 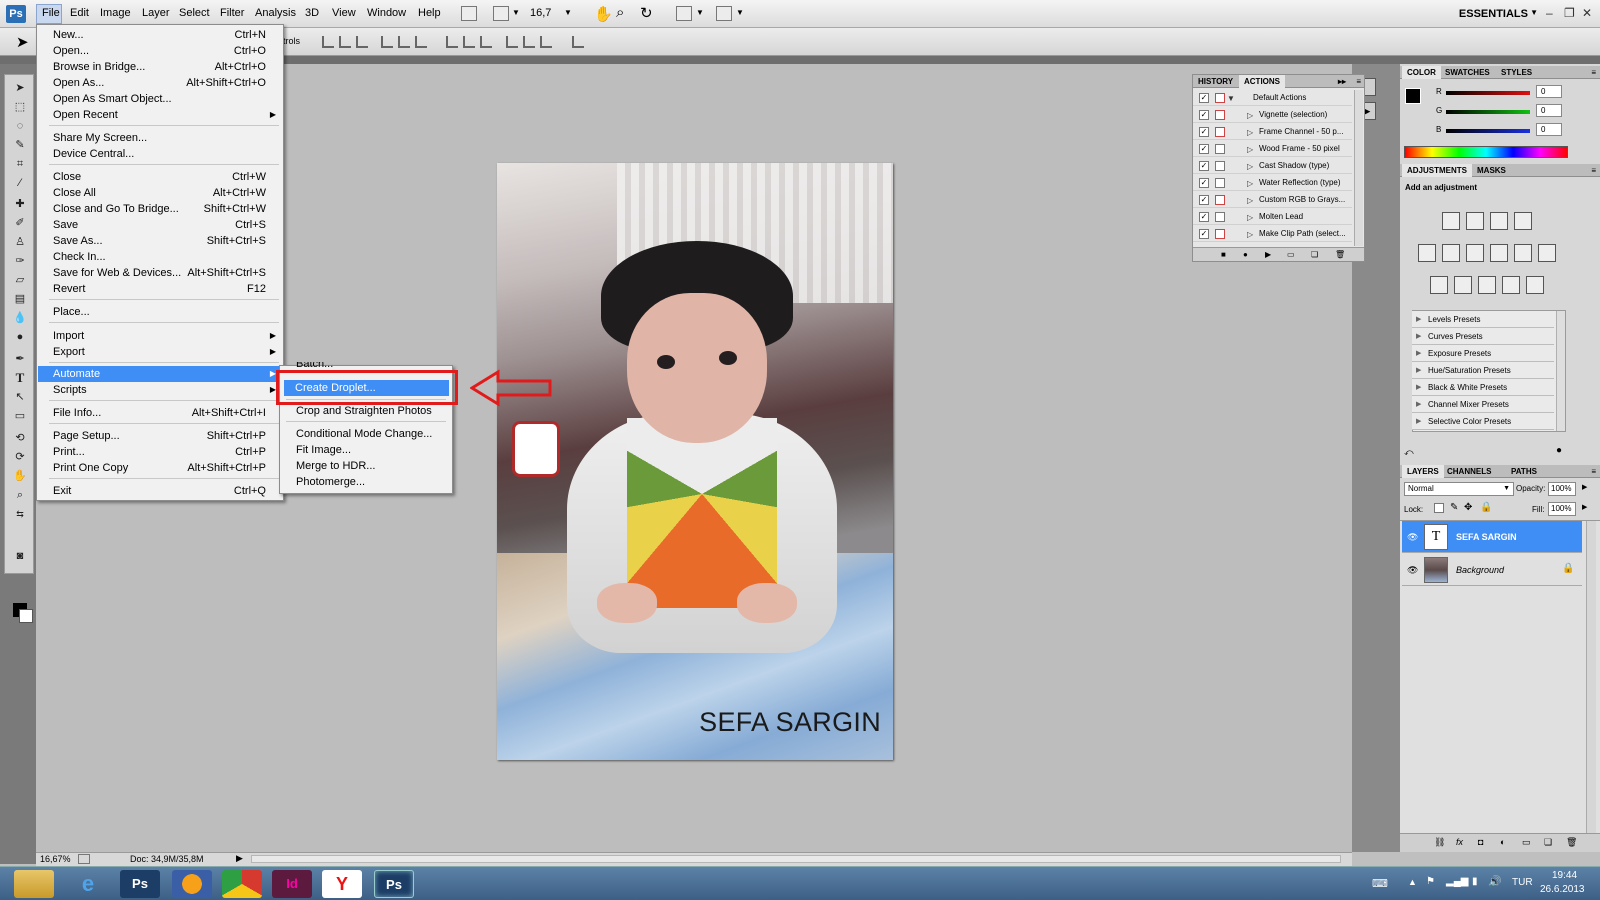 What do you see at coordinates (578, 42) in the screenshot?
I see `auto-align-icon` at bounding box center [578, 42].